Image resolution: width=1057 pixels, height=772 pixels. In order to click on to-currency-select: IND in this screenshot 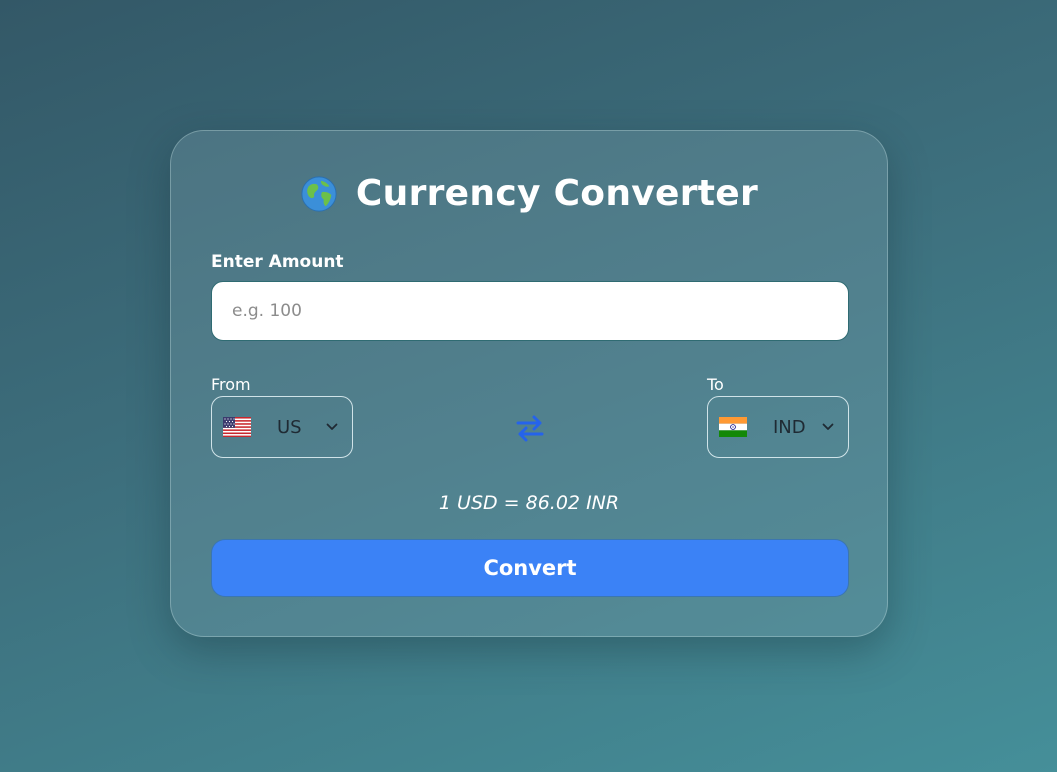, I will do `click(778, 427)`.